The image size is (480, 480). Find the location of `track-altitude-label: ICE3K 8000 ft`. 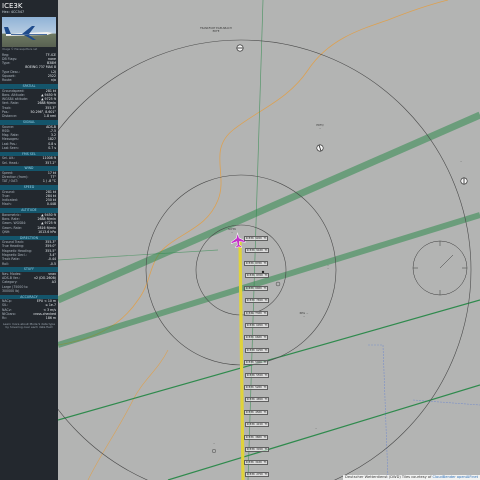

track-altitude-label: ICE3K 8000 ft is located at coordinates (256, 288).